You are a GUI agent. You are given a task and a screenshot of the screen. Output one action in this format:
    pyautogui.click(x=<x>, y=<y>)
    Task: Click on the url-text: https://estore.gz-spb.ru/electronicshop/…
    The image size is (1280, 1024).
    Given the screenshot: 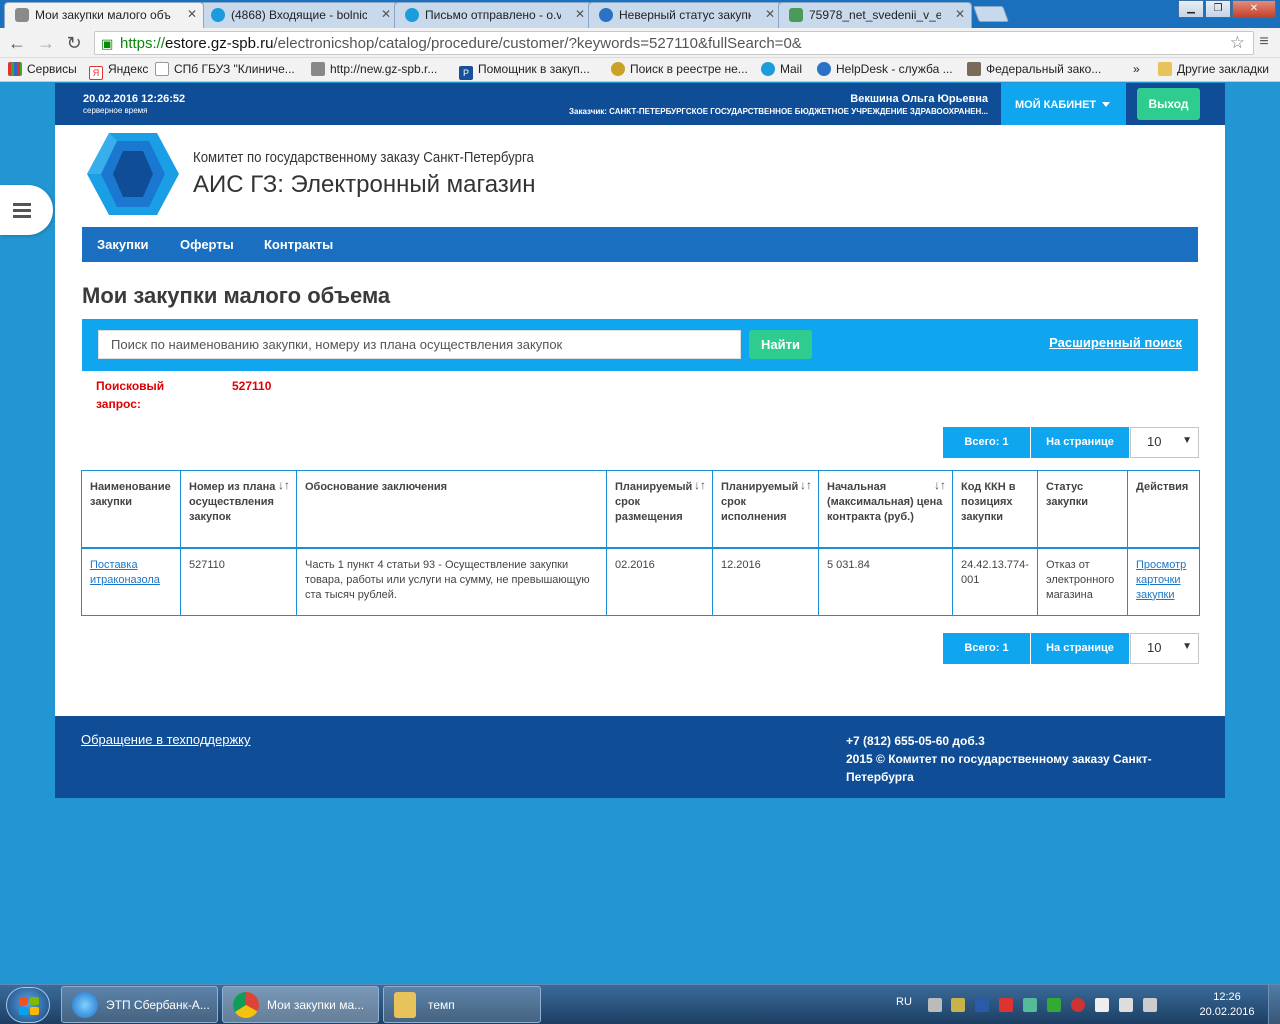 What is the action you would take?
    pyautogui.click(x=461, y=43)
    